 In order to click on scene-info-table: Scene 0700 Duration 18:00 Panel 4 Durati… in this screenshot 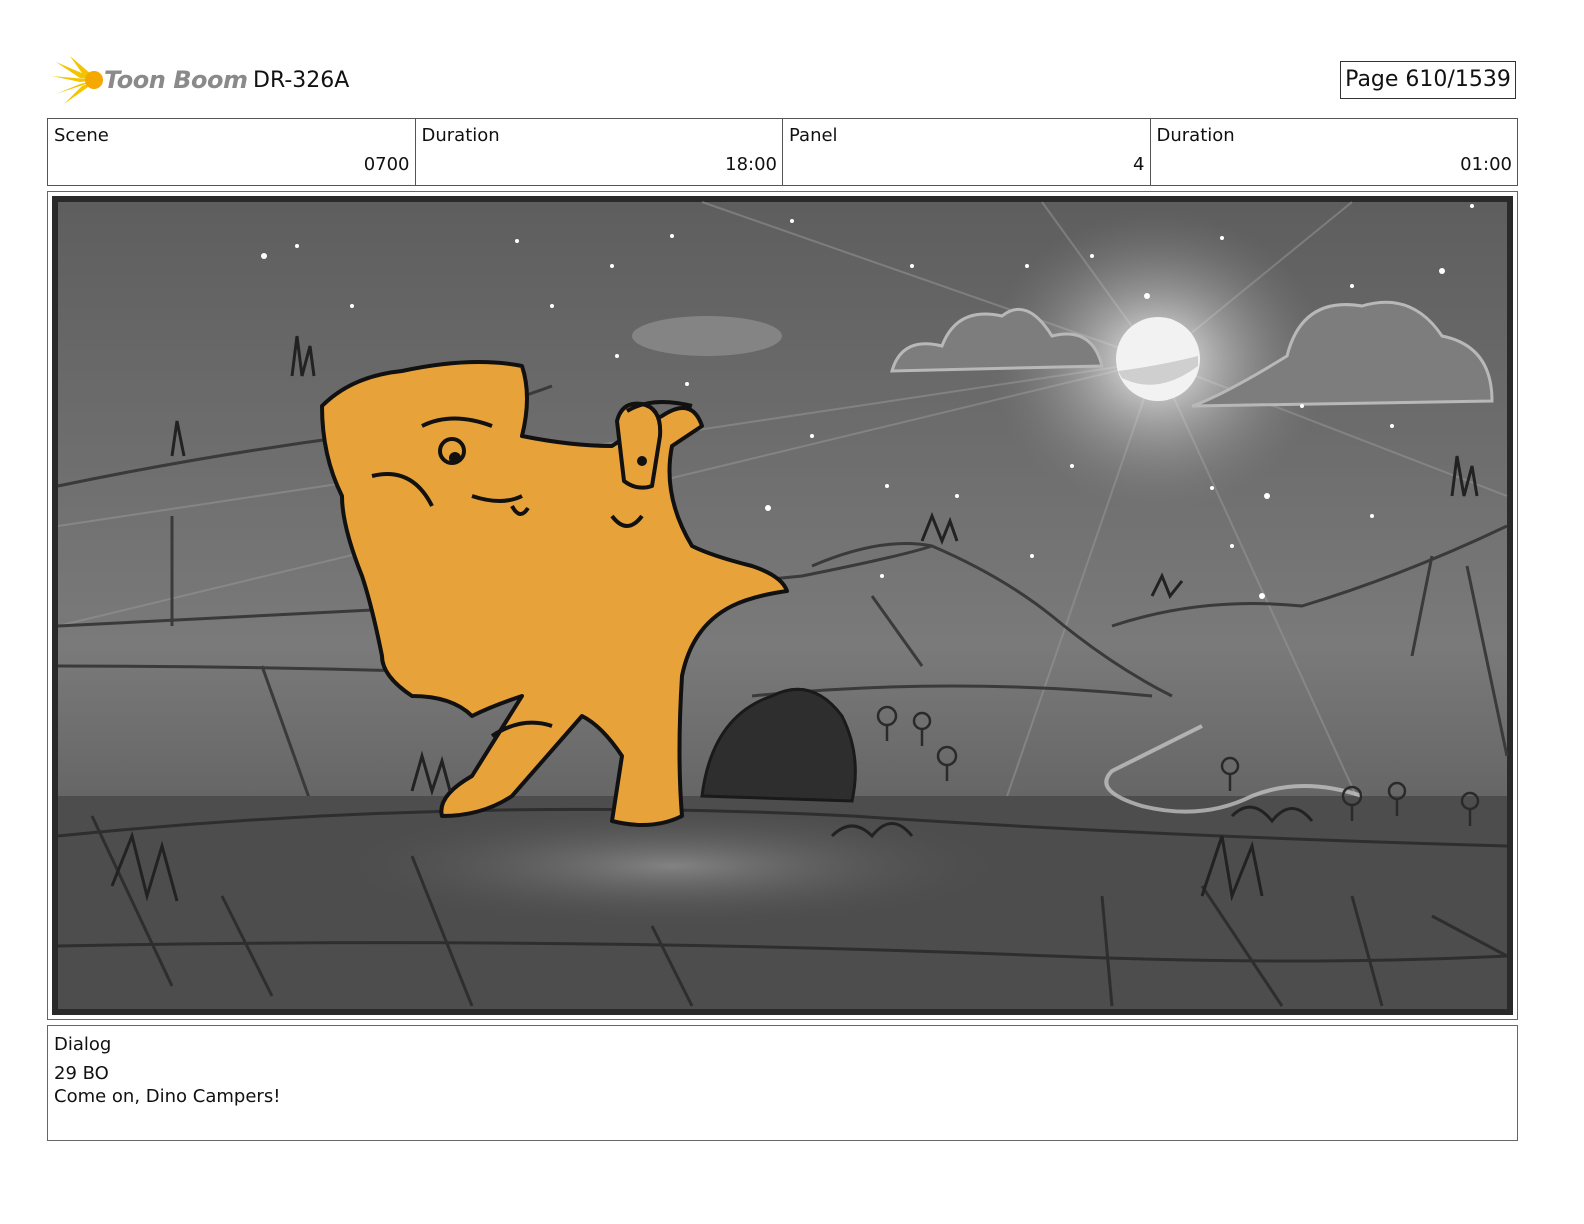, I will do `click(782, 152)`.